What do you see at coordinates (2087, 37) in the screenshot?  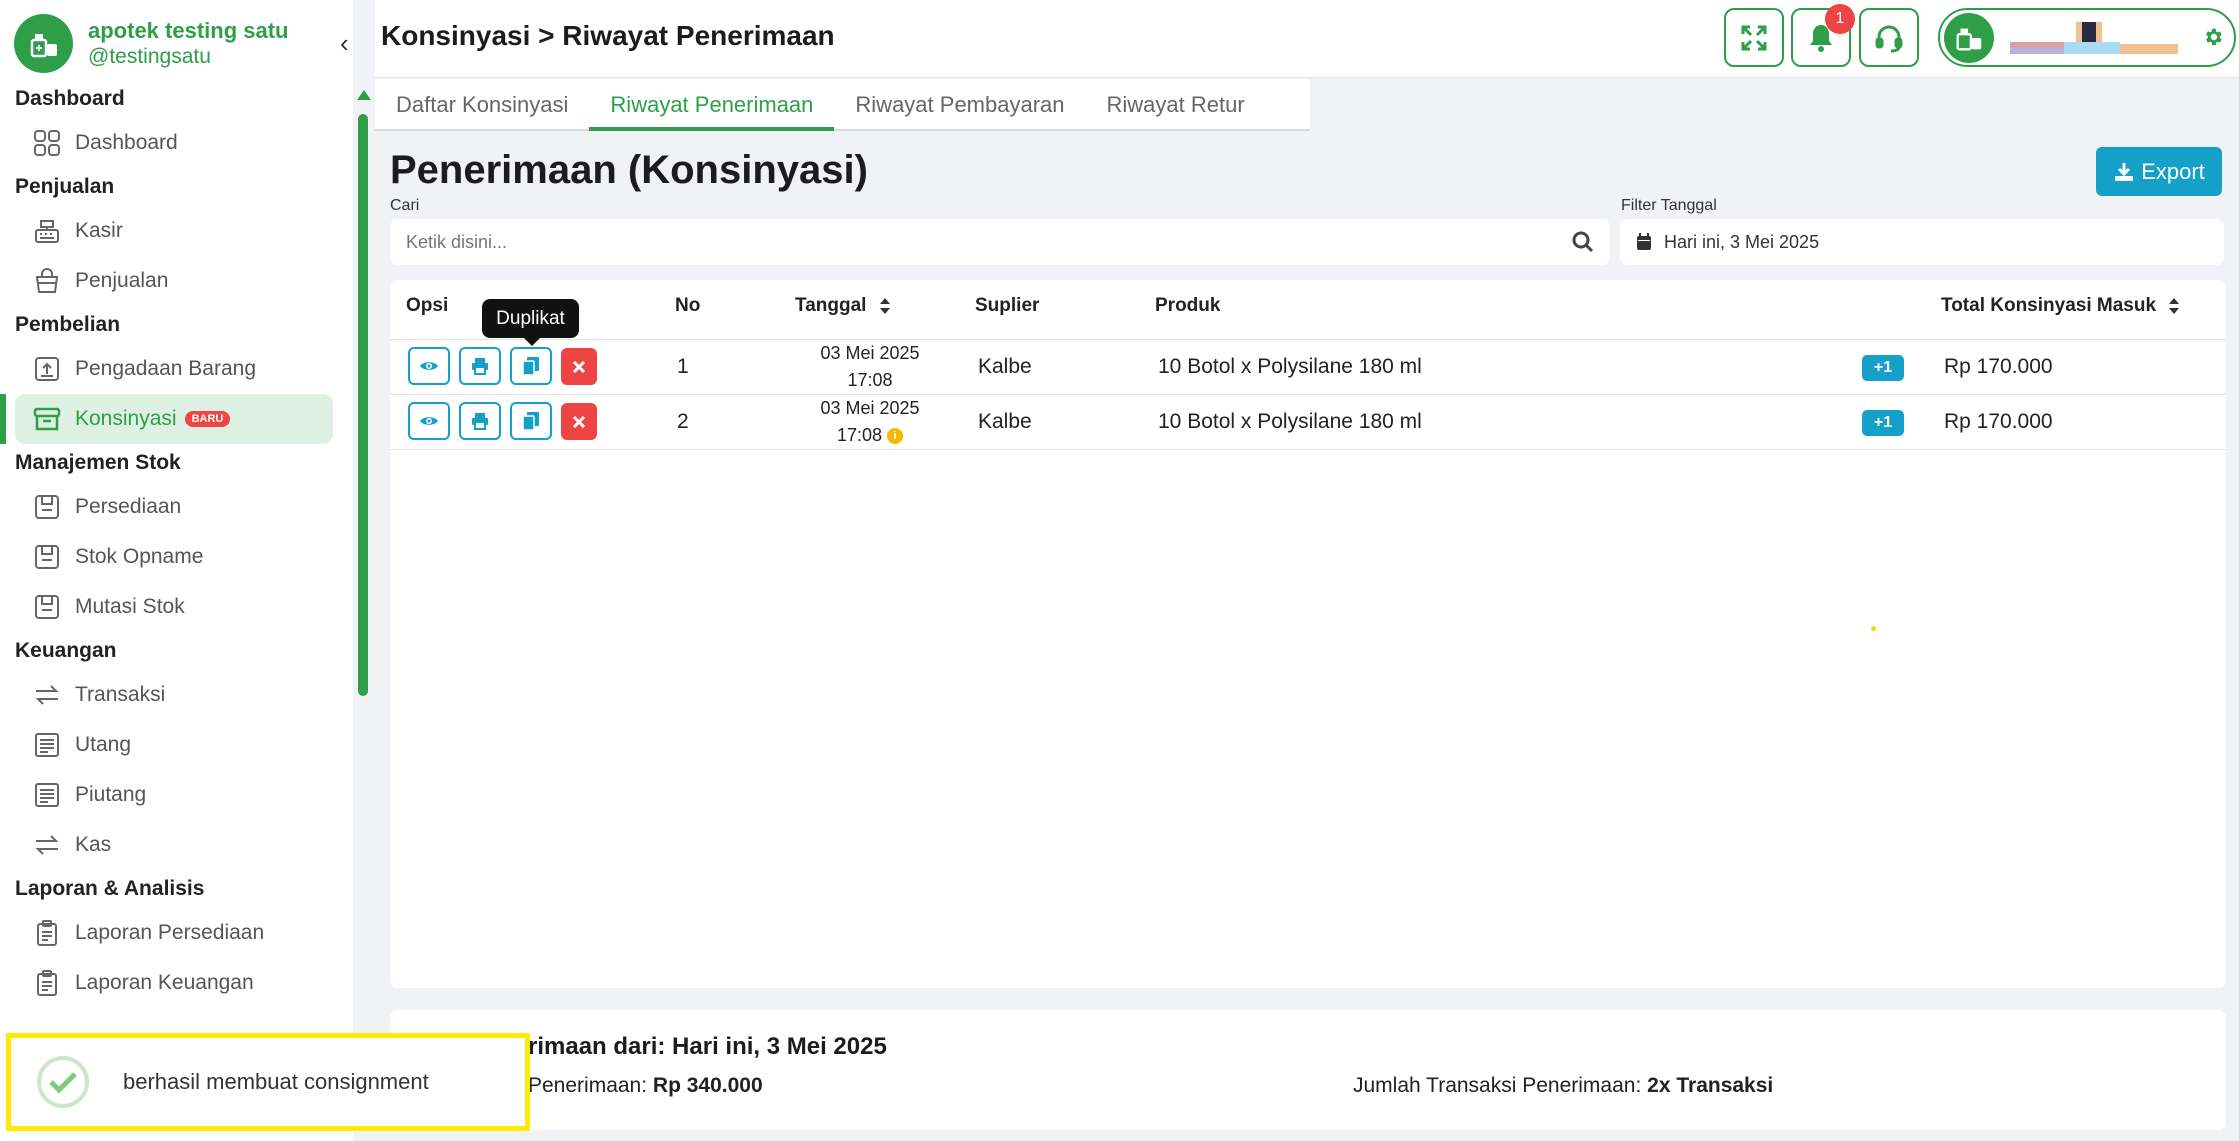 I see `profile-menu` at bounding box center [2087, 37].